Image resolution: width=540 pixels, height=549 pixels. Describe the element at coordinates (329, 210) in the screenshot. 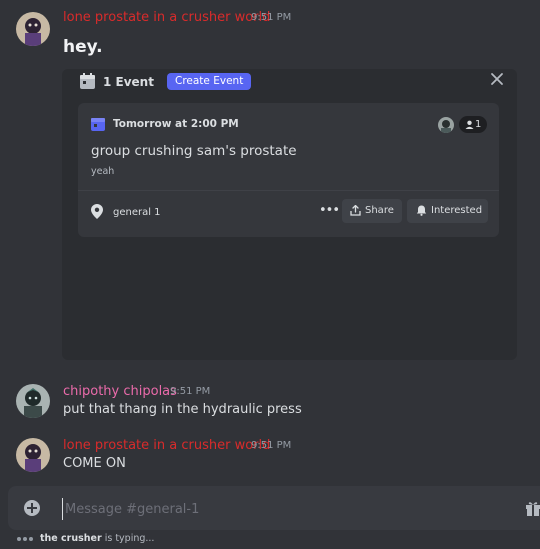

I see `more-options-icon: •••` at that location.